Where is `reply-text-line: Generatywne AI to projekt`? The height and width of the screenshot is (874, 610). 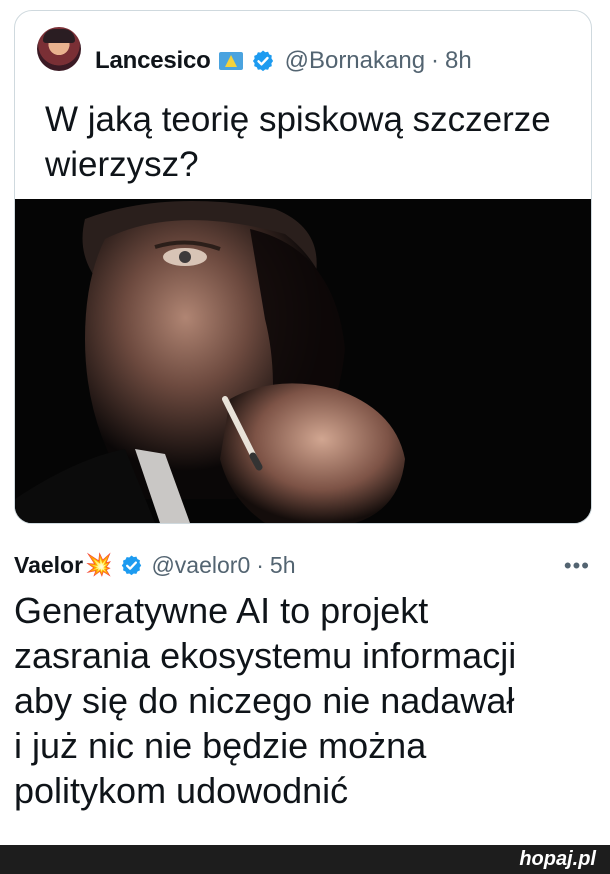
reply-text-line: Generatywne AI to projekt is located at coordinates (221, 610).